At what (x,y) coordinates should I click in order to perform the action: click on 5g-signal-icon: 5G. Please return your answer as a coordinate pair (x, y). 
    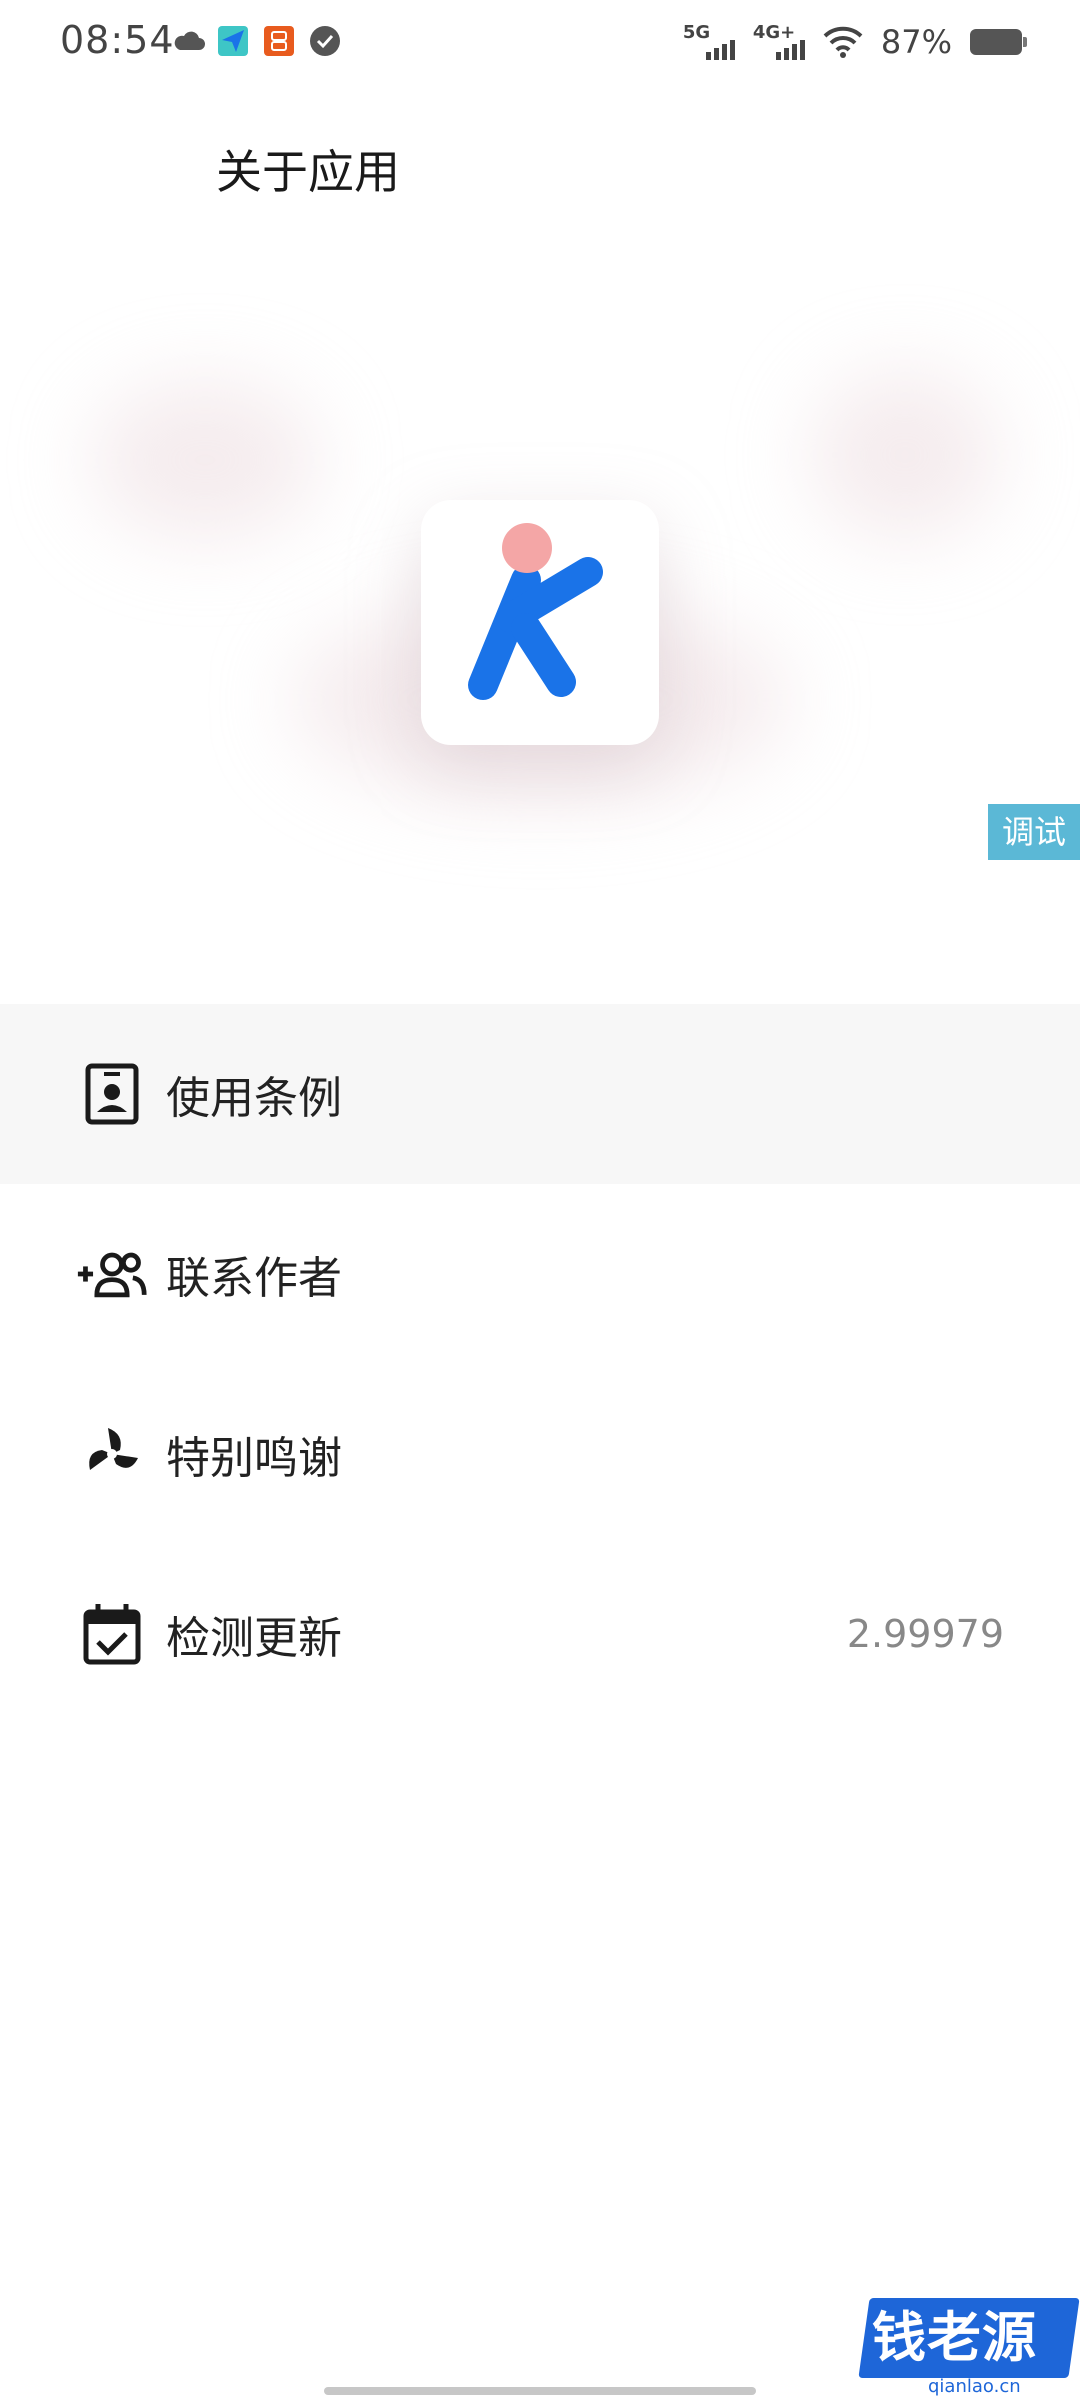
    Looking at the image, I should click on (709, 42).